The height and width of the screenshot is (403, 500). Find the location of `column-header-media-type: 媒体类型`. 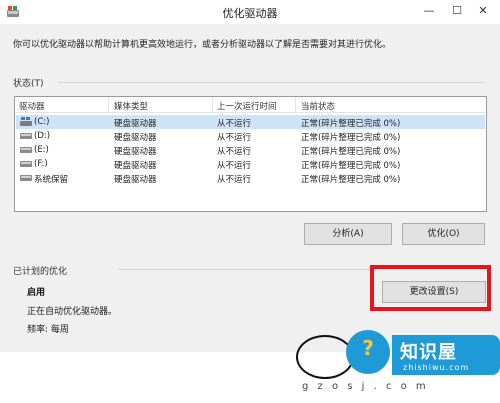

column-header-media-type: 媒体类型 is located at coordinates (131, 106).